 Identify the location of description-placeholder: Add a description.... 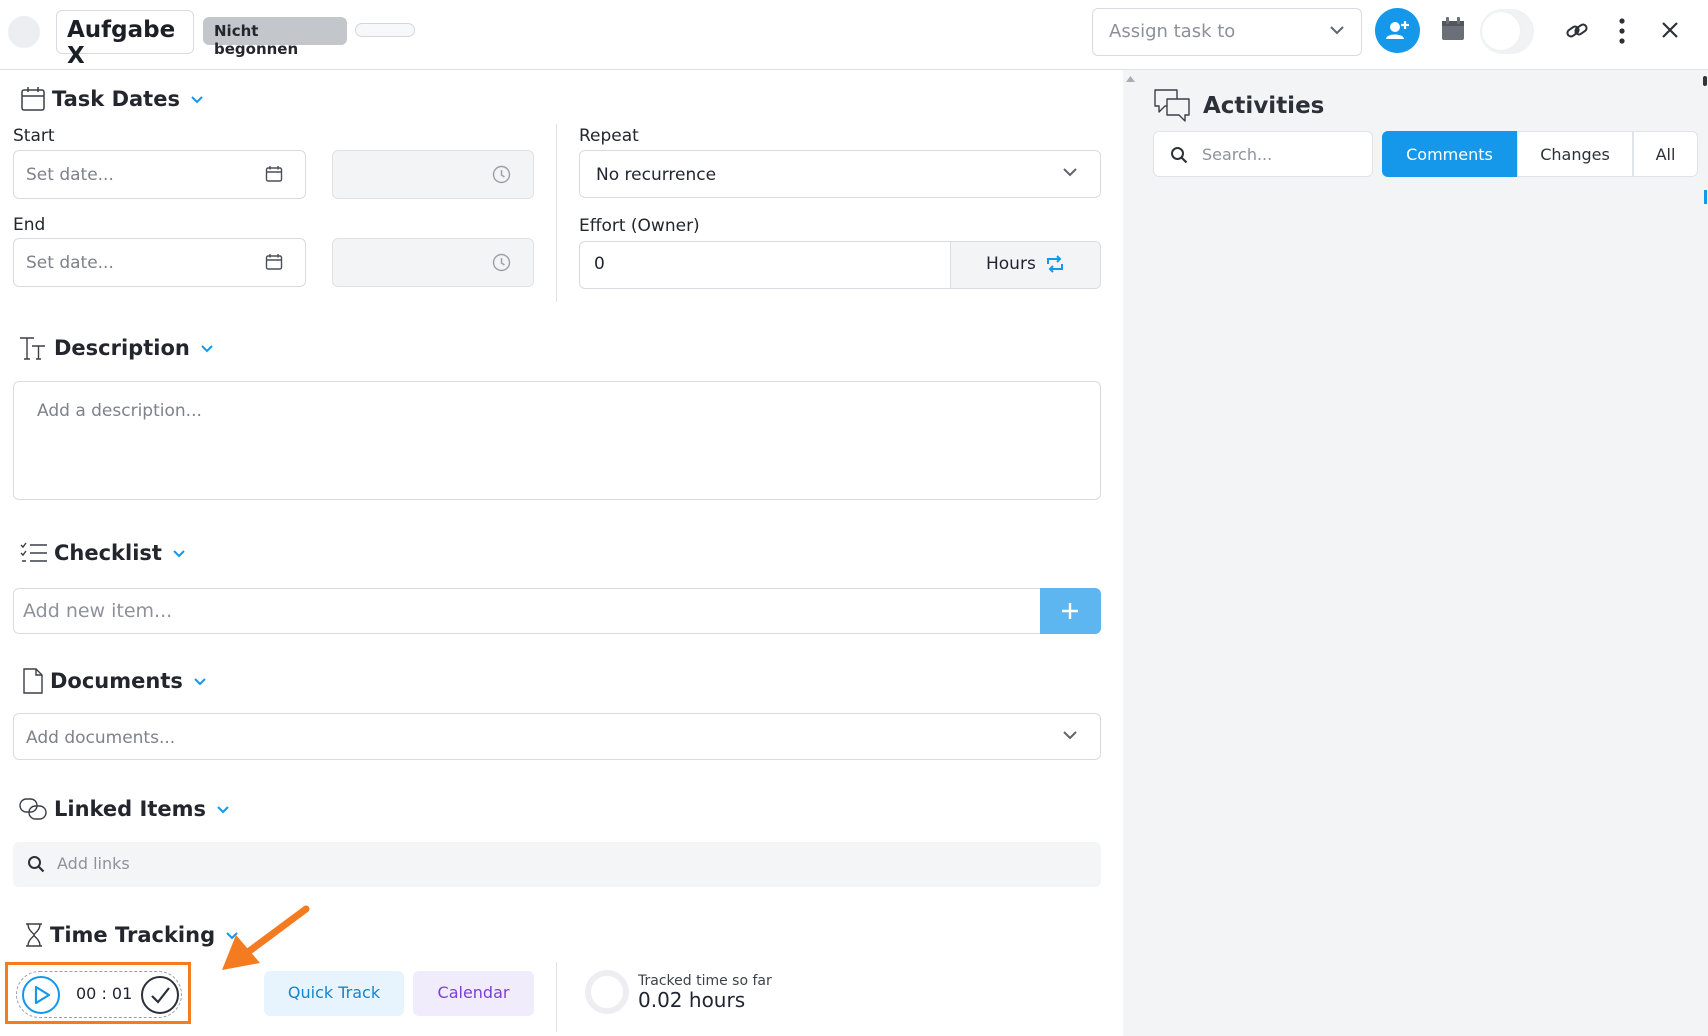
(119, 411).